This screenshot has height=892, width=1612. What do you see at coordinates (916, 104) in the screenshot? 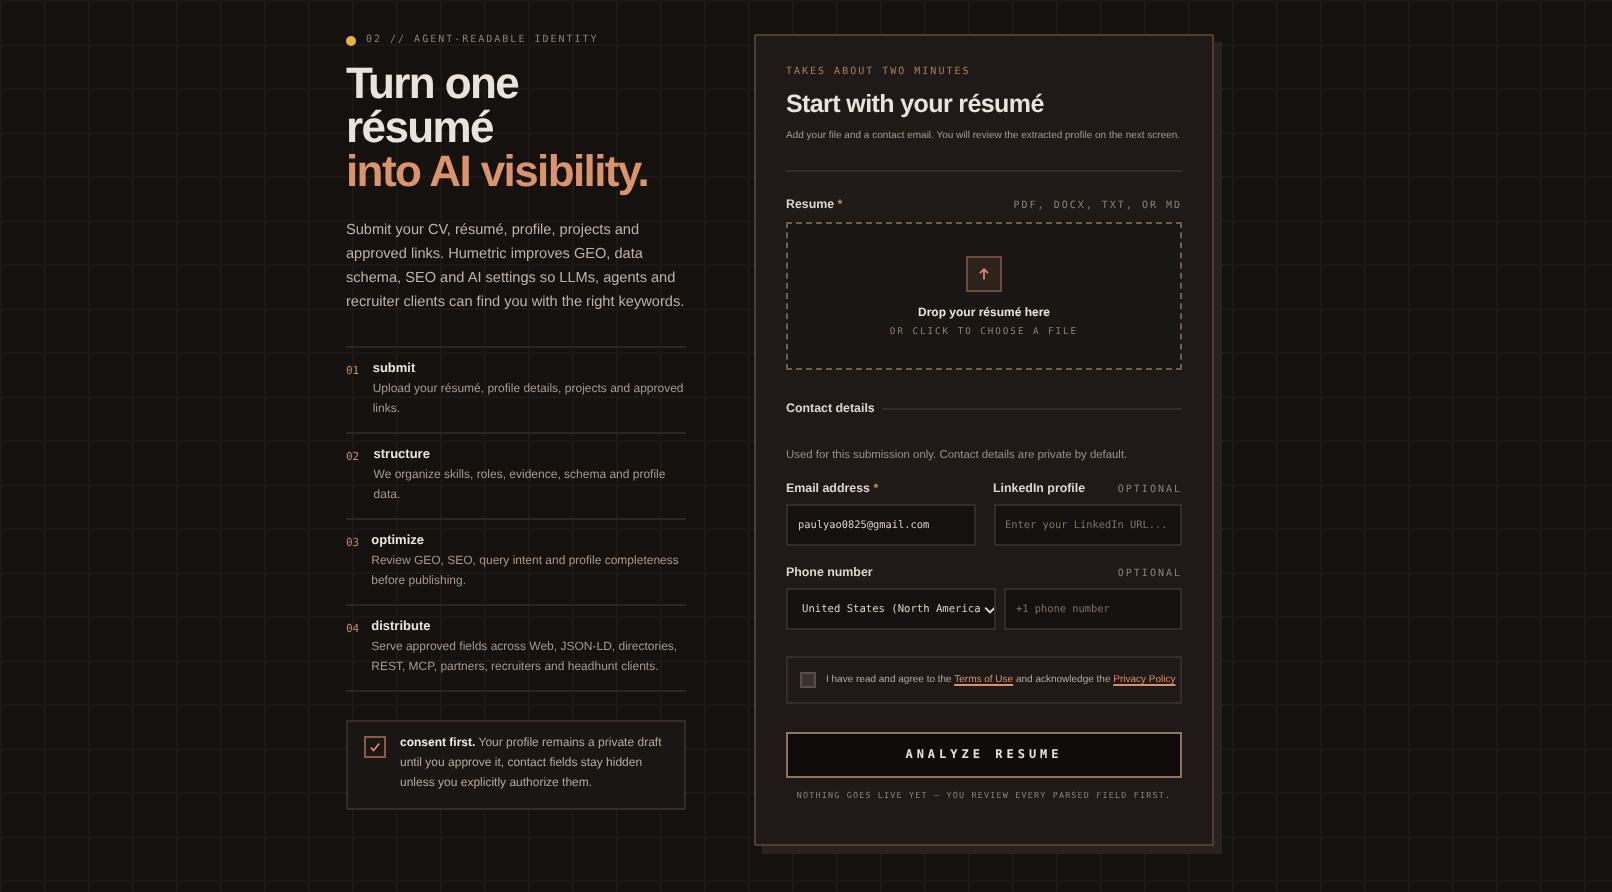
I see `form-title: Start with your résumé` at bounding box center [916, 104].